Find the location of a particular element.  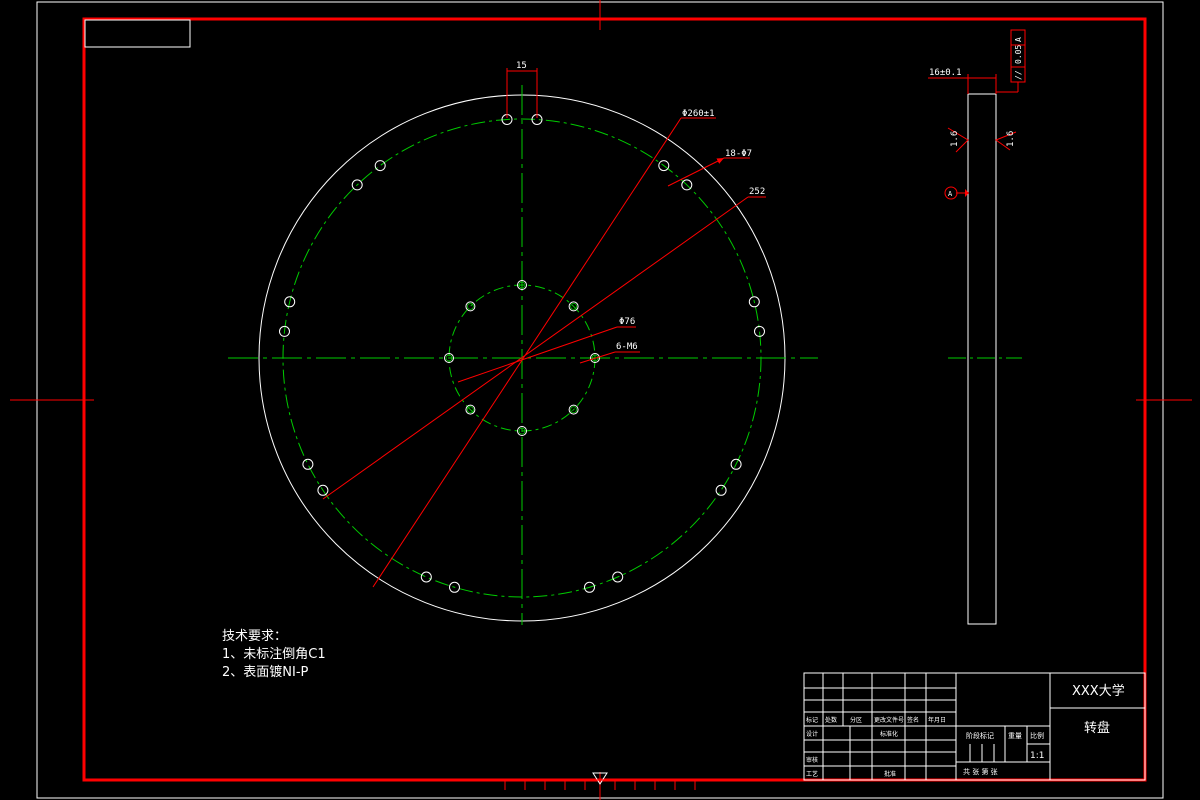

leader-outer-holes is located at coordinates (696, 172).